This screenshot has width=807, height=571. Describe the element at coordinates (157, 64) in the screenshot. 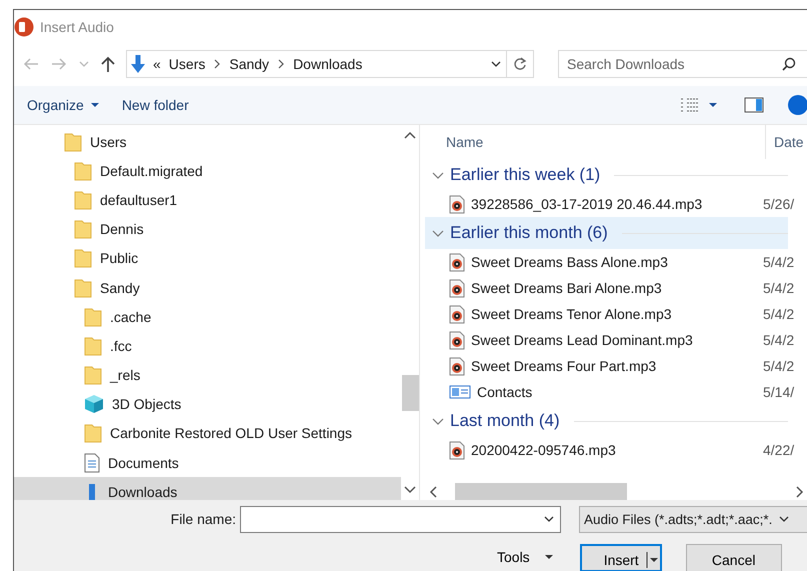

I see `overflow-chevron: «` at that location.